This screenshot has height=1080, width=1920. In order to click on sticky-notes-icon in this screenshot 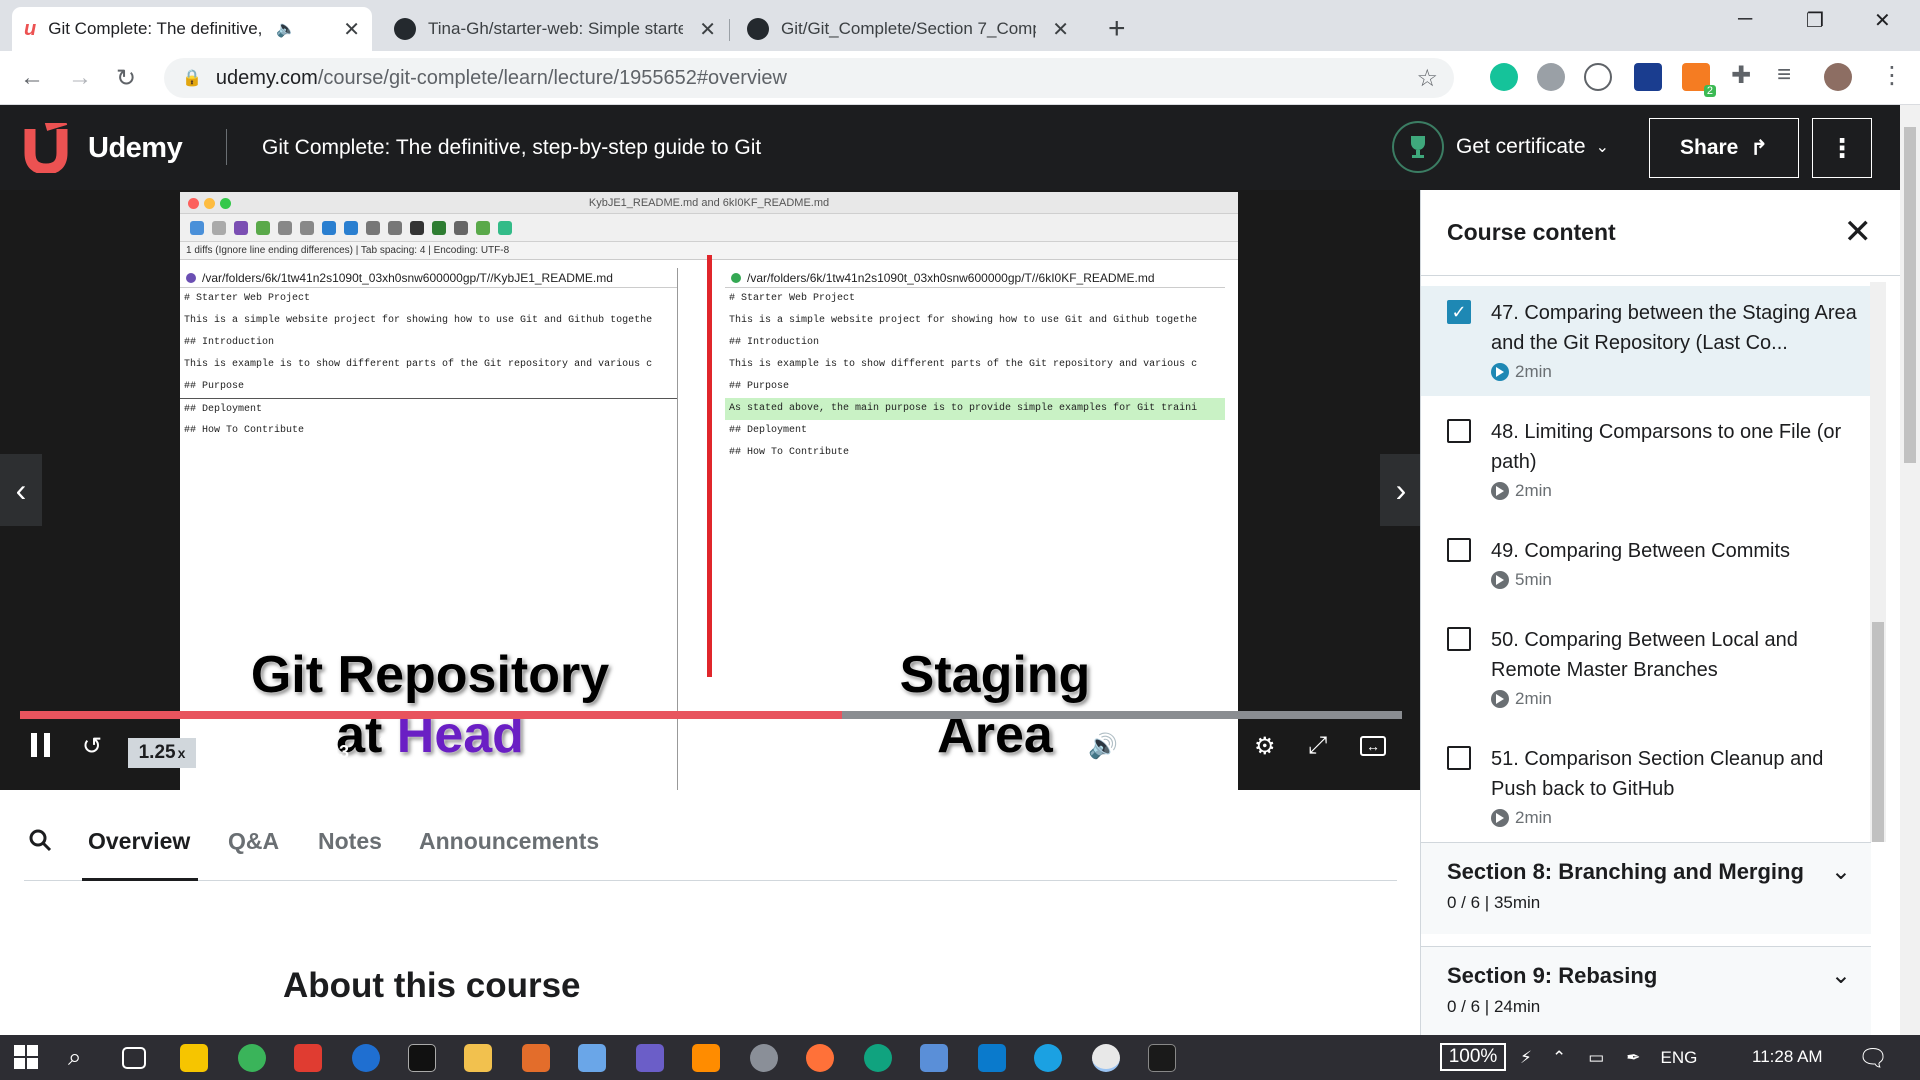, I will do `click(194, 1058)`.